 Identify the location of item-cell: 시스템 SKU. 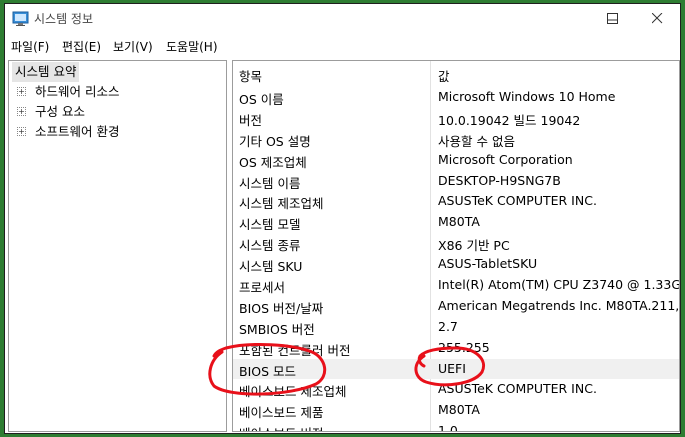
(271, 267).